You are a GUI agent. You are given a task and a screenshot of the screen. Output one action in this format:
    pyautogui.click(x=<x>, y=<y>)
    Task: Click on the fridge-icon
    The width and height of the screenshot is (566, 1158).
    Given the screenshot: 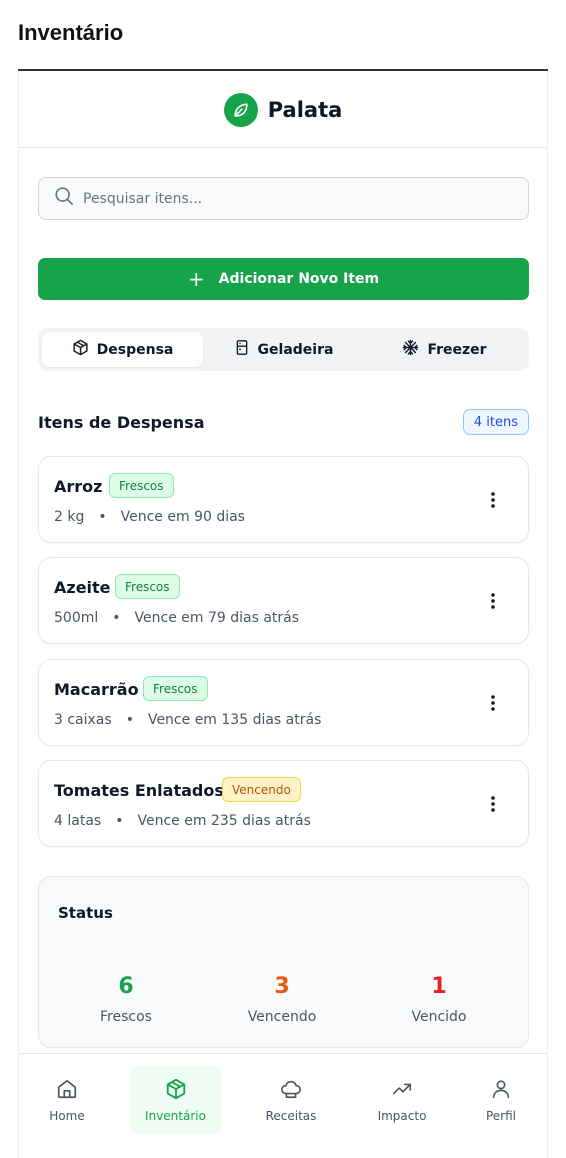 What is the action you would take?
    pyautogui.click(x=242, y=349)
    